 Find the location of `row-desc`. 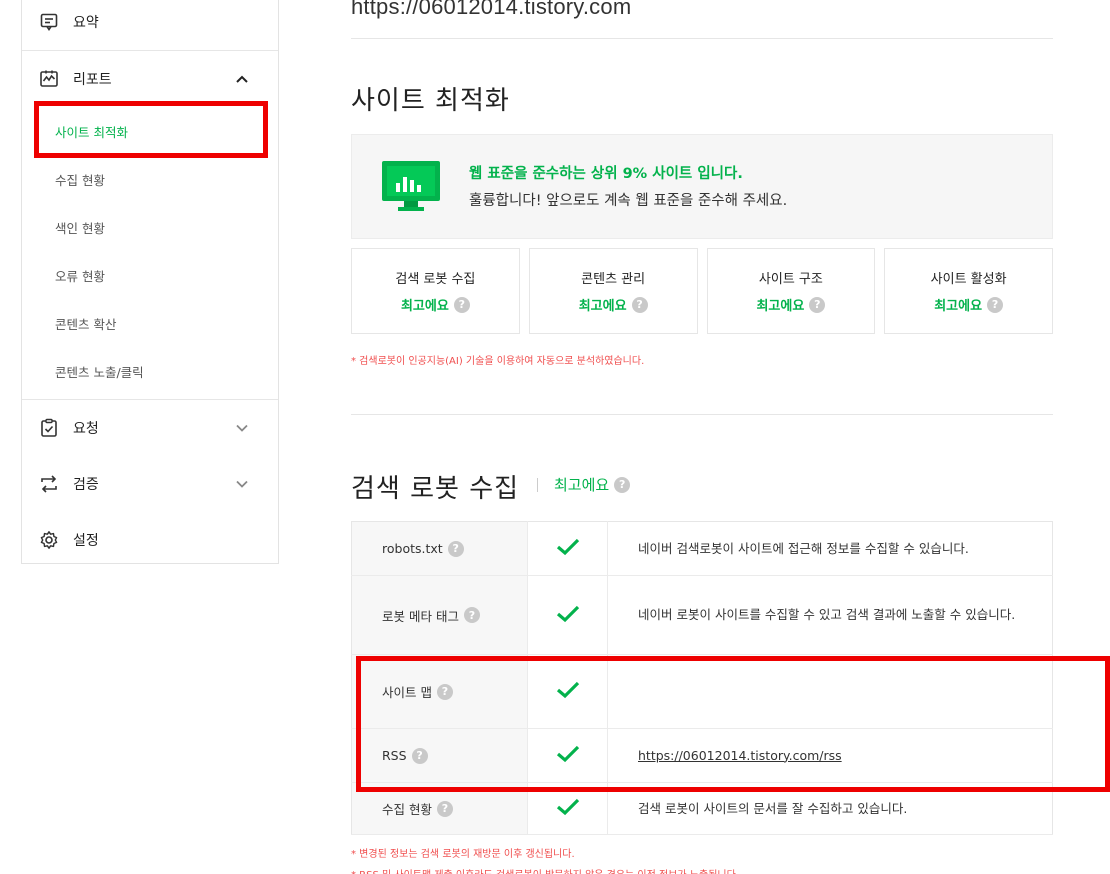

row-desc is located at coordinates (830, 691).